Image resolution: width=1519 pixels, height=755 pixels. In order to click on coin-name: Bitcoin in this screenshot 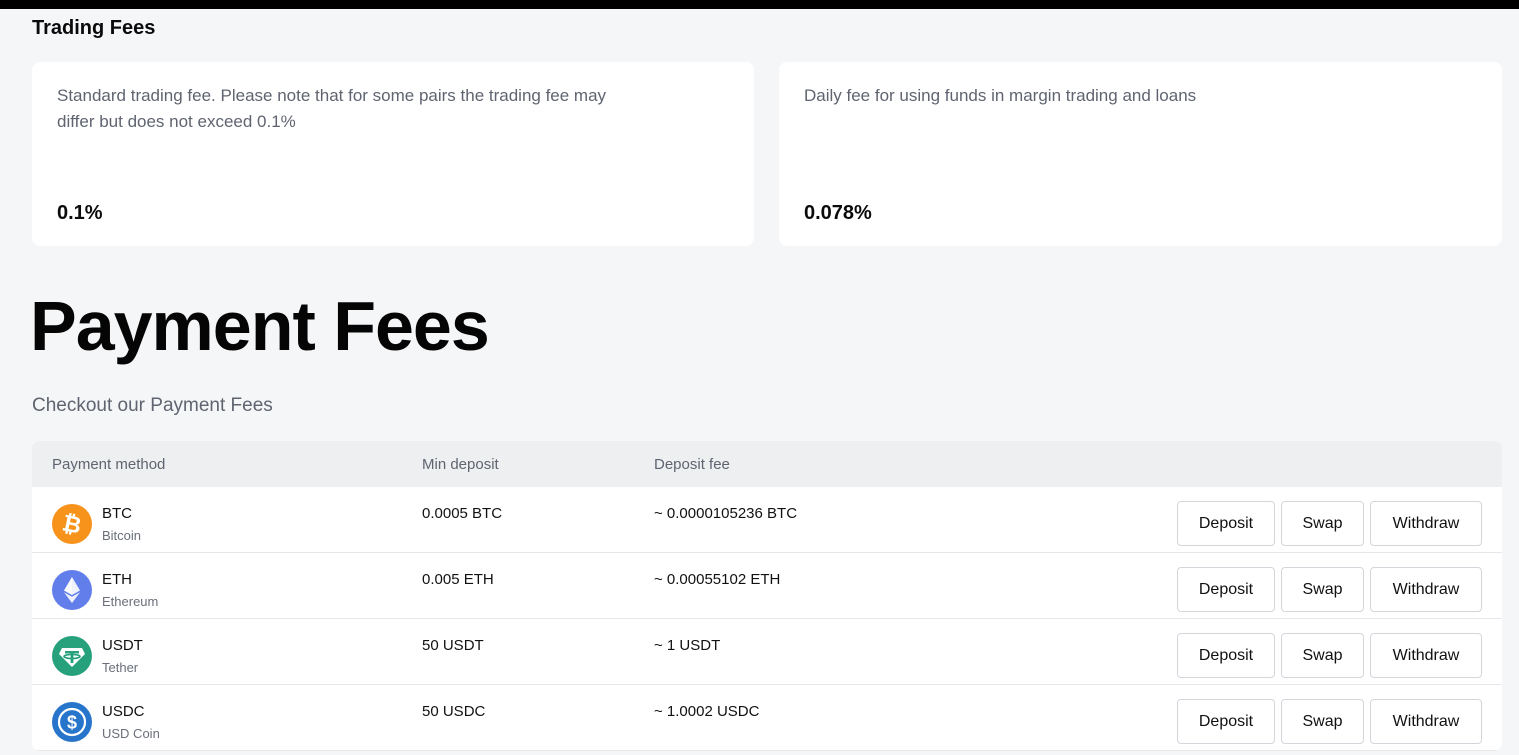, I will do `click(122, 535)`.